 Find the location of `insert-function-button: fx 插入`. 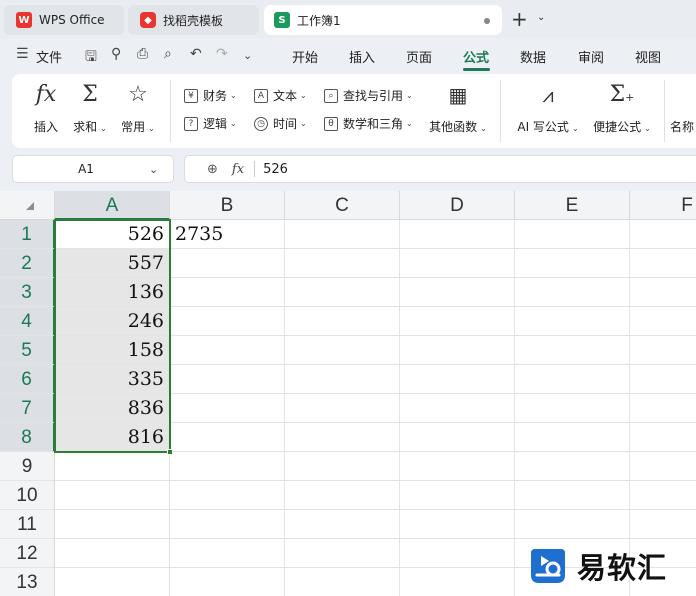

insert-function-button: fx 插入 is located at coordinates (46, 108).